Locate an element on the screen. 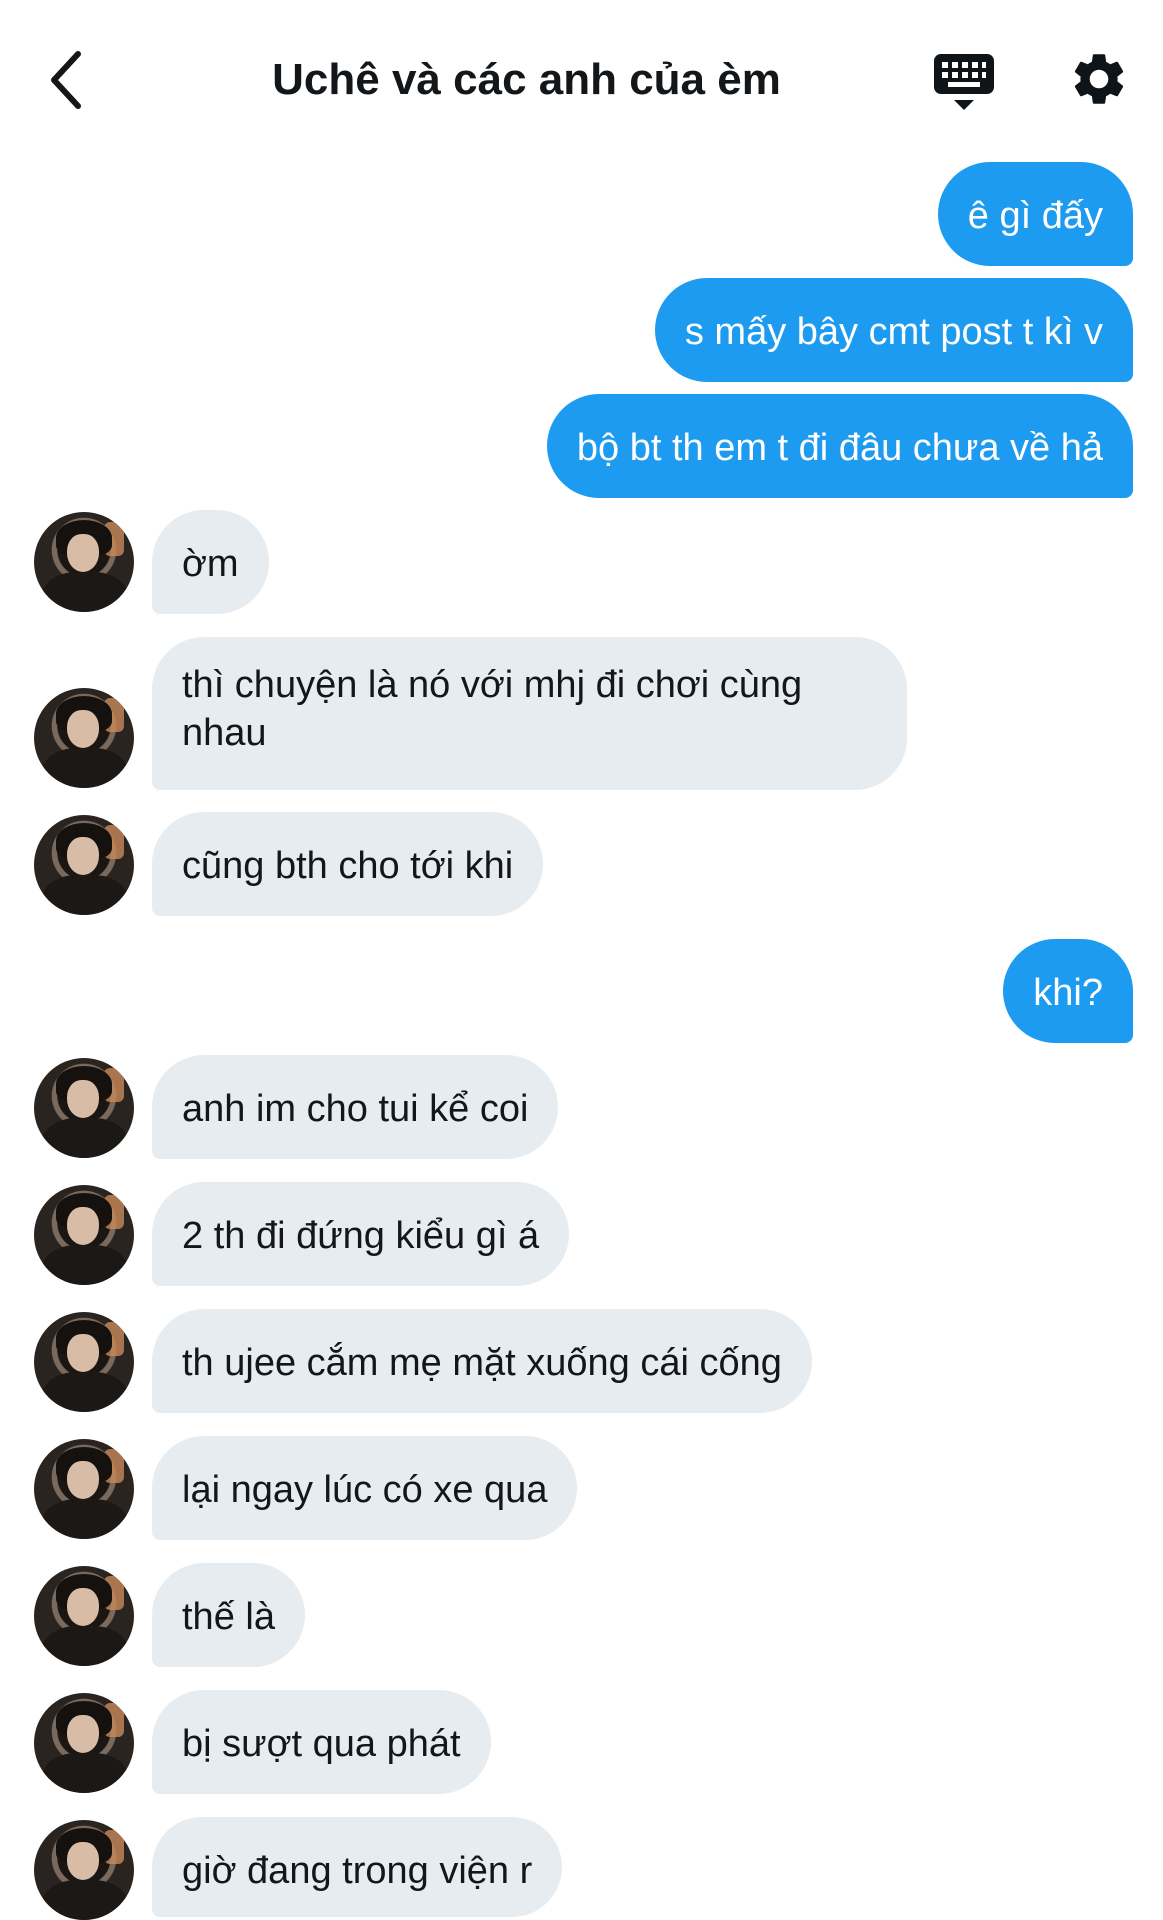 The height and width of the screenshot is (1920, 1163). message-incoming: bị sượt qua phát is located at coordinates (321, 1742).